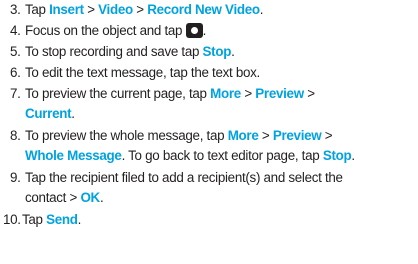  What do you see at coordinates (62, 219) in the screenshot?
I see `send-link: Send` at bounding box center [62, 219].